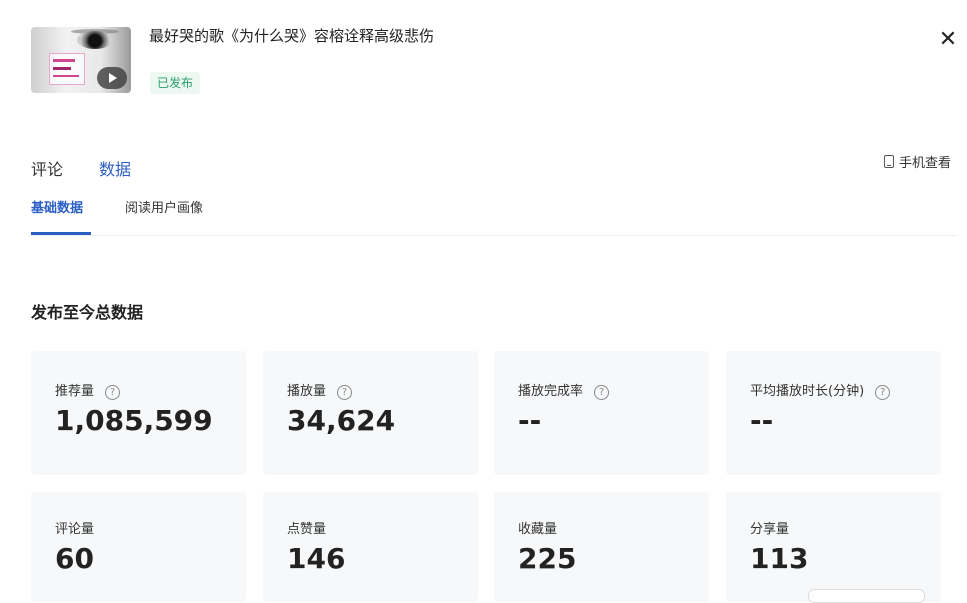 The image size is (967, 603). What do you see at coordinates (370, 547) in the screenshot?
I see `metric-card-likes: 点赞量 146` at bounding box center [370, 547].